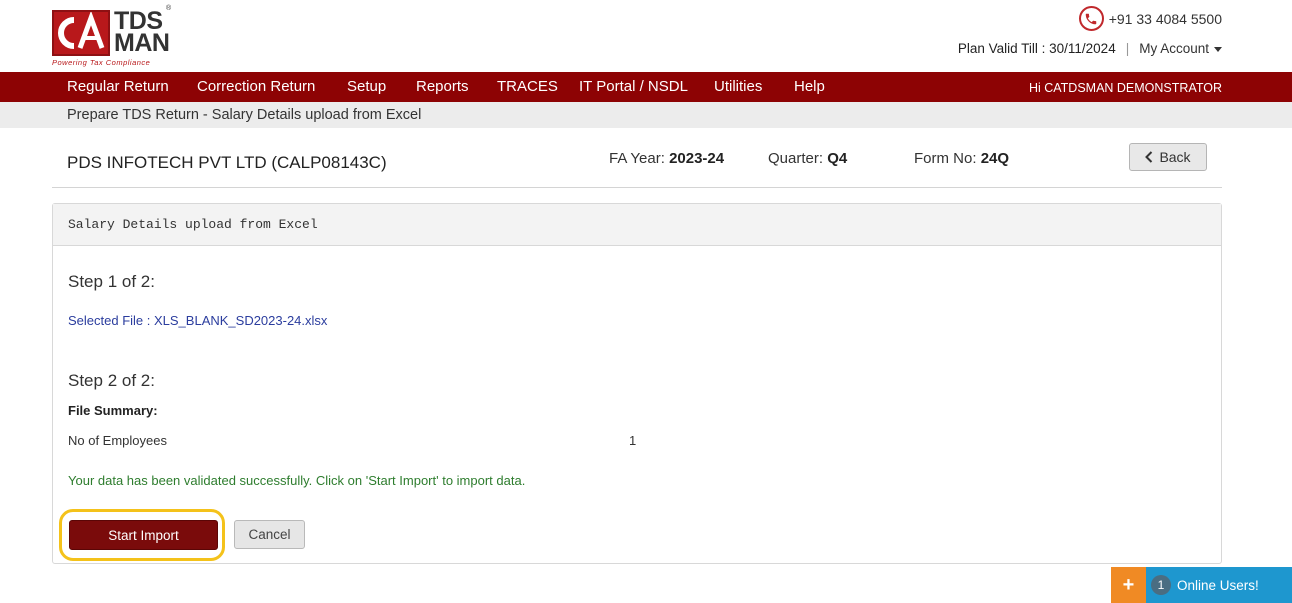 This screenshot has height=603, width=1292. What do you see at coordinates (697, 158) in the screenshot?
I see `fa-year-value: 2023-24` at bounding box center [697, 158].